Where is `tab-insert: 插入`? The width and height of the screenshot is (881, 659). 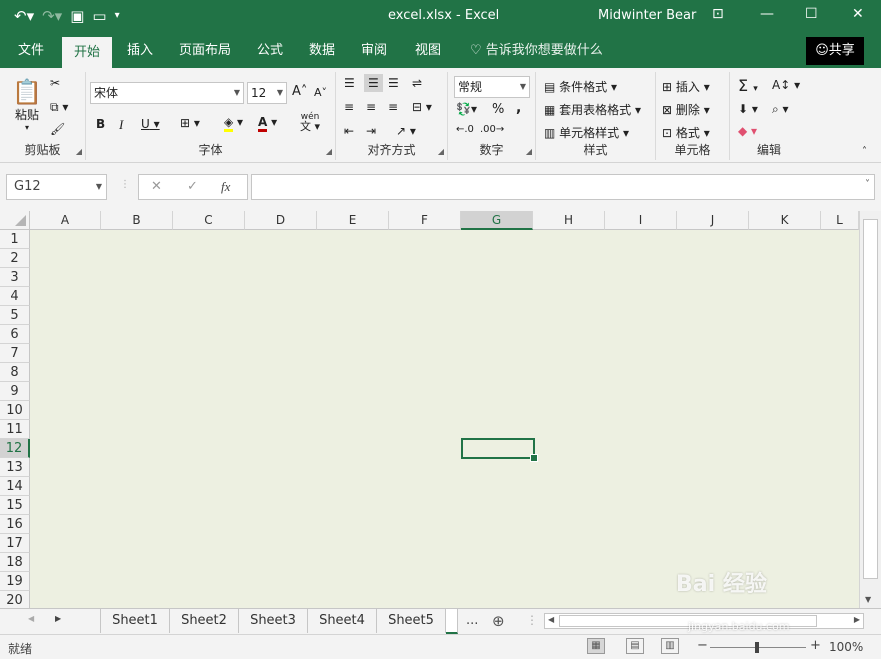 tab-insert: 插入 is located at coordinates (140, 51).